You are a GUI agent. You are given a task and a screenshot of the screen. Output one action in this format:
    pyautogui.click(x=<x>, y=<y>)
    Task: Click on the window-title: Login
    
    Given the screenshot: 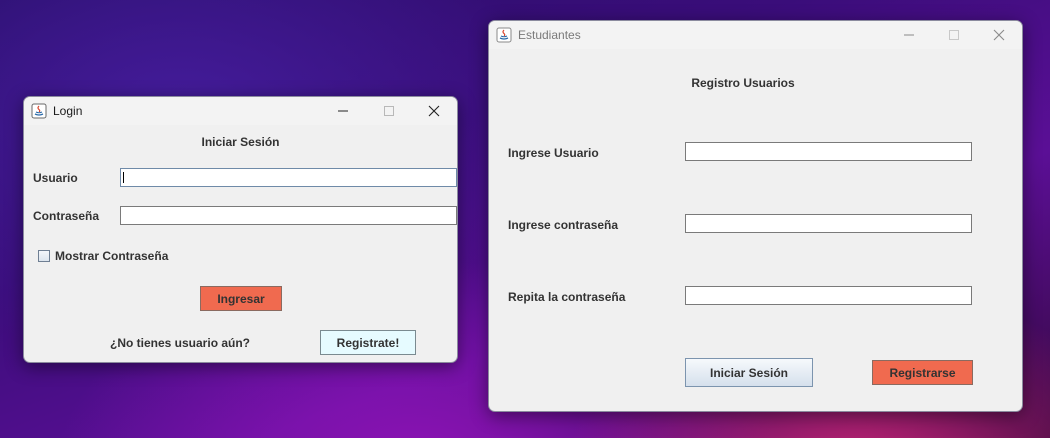 What is the action you would take?
    pyautogui.click(x=68, y=111)
    